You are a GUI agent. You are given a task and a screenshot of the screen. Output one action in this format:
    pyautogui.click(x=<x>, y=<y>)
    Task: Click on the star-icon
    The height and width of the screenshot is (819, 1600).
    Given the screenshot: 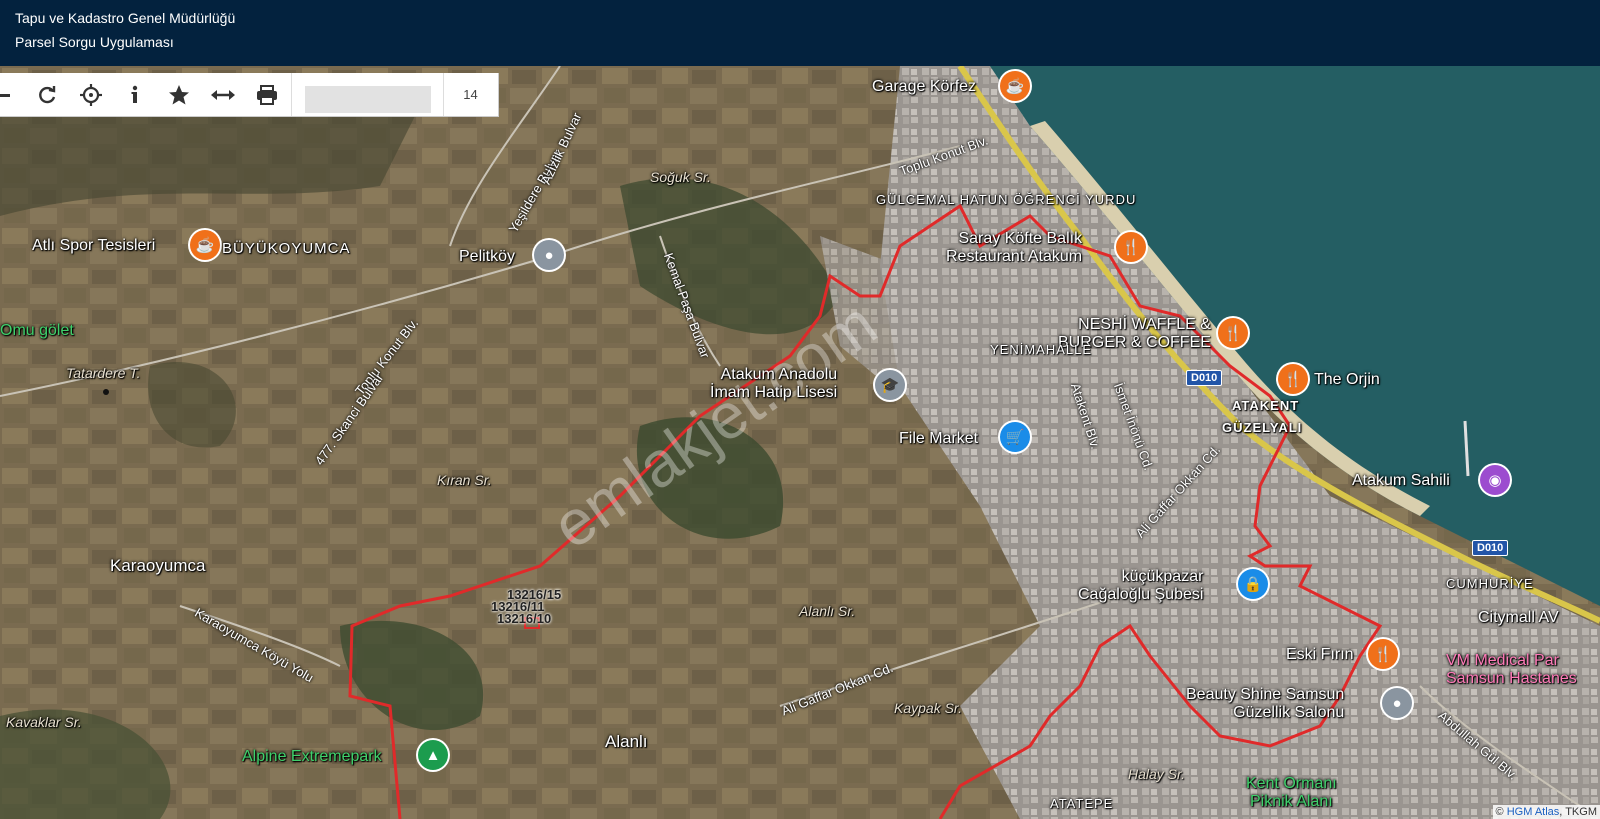 What is the action you would take?
    pyautogui.click(x=179, y=94)
    